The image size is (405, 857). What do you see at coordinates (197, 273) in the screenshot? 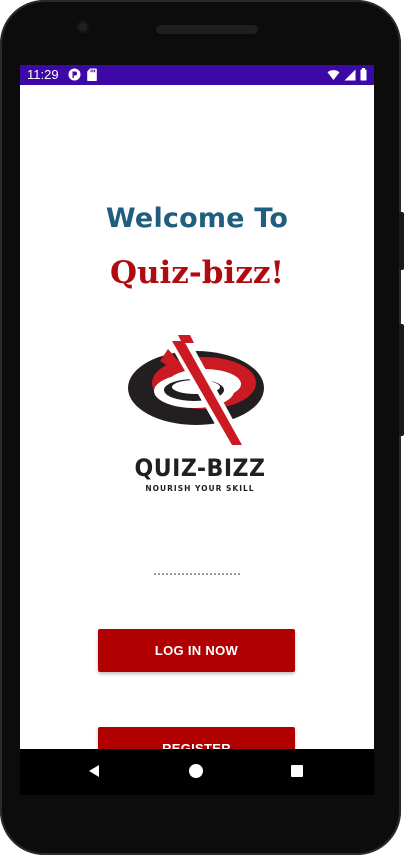
I see `app-name-heading: Quiz-bizz!` at bounding box center [197, 273].